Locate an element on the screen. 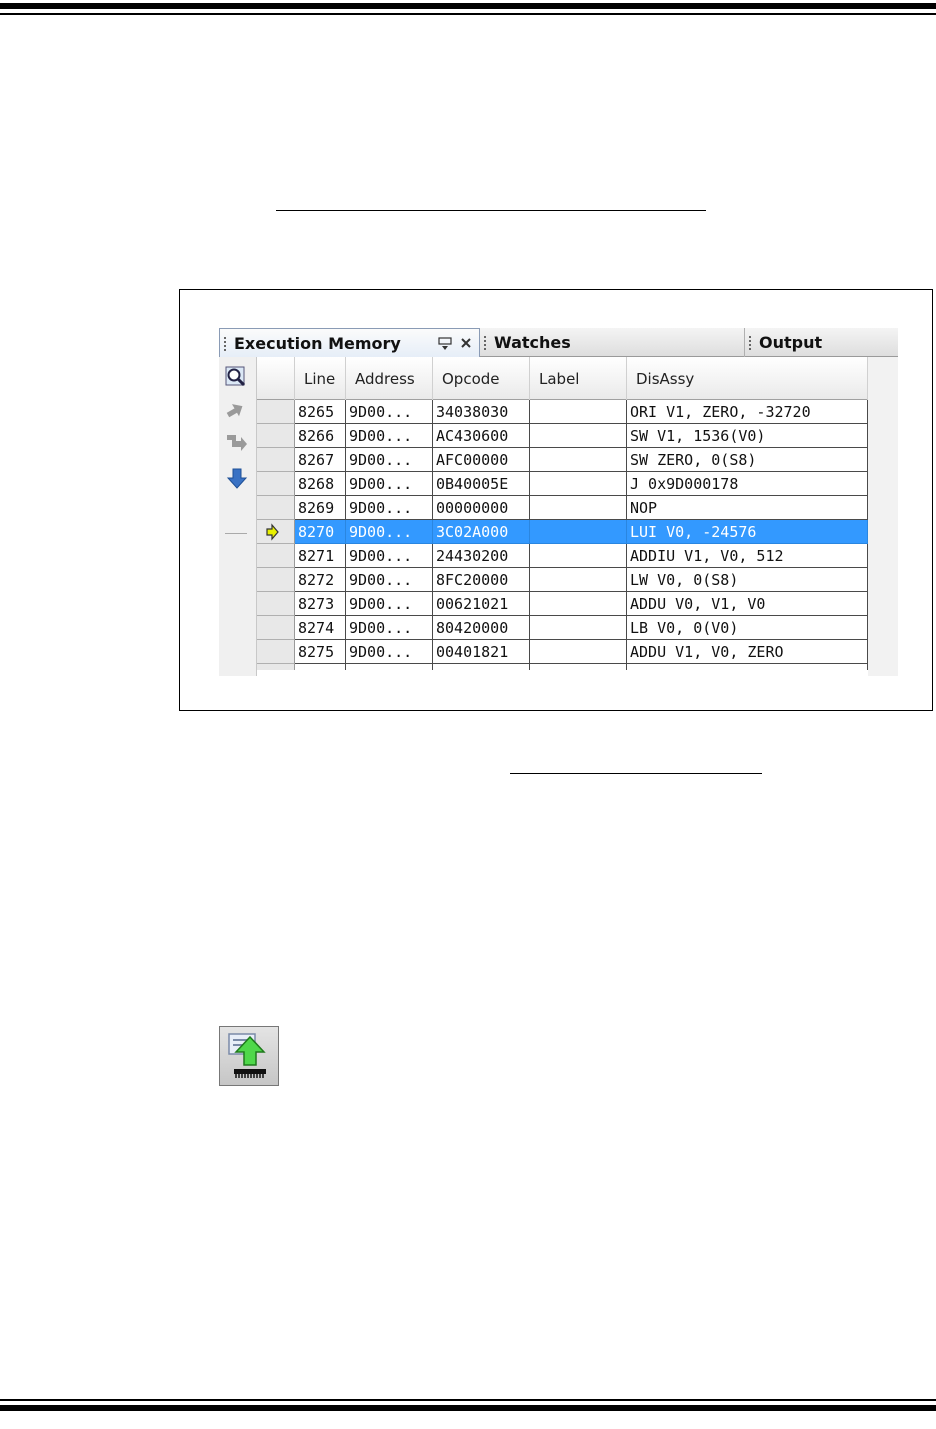 The width and height of the screenshot is (936, 1429). table-row-partial is located at coordinates (562, 667).